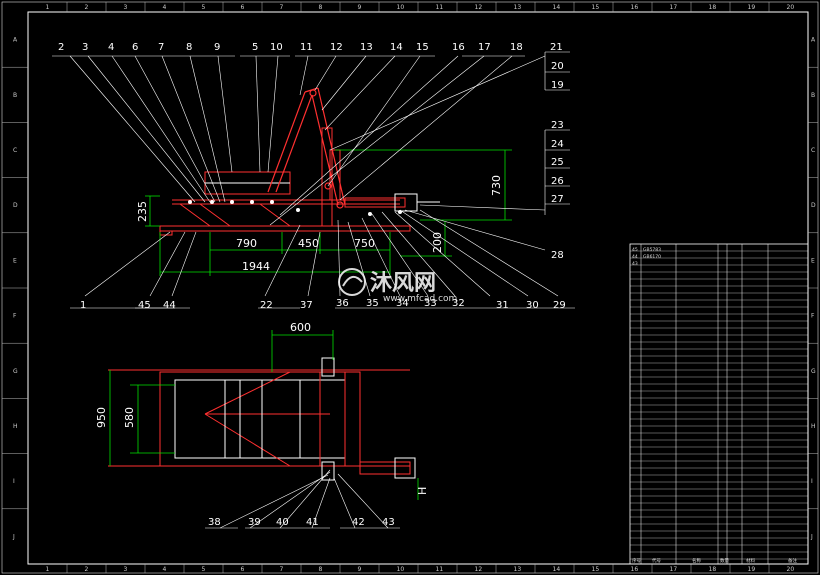 Image resolution: width=820 pixels, height=575 pixels. I want to click on dimension-450: 450, so click(308, 243).